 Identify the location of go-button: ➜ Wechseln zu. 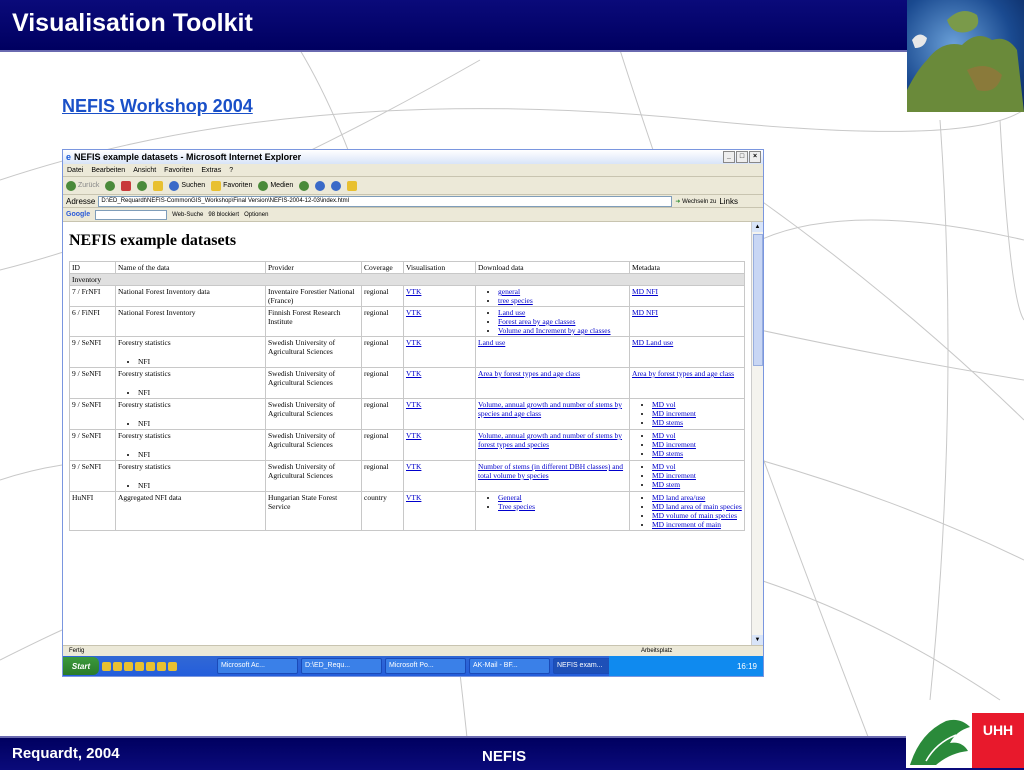
(695, 201).